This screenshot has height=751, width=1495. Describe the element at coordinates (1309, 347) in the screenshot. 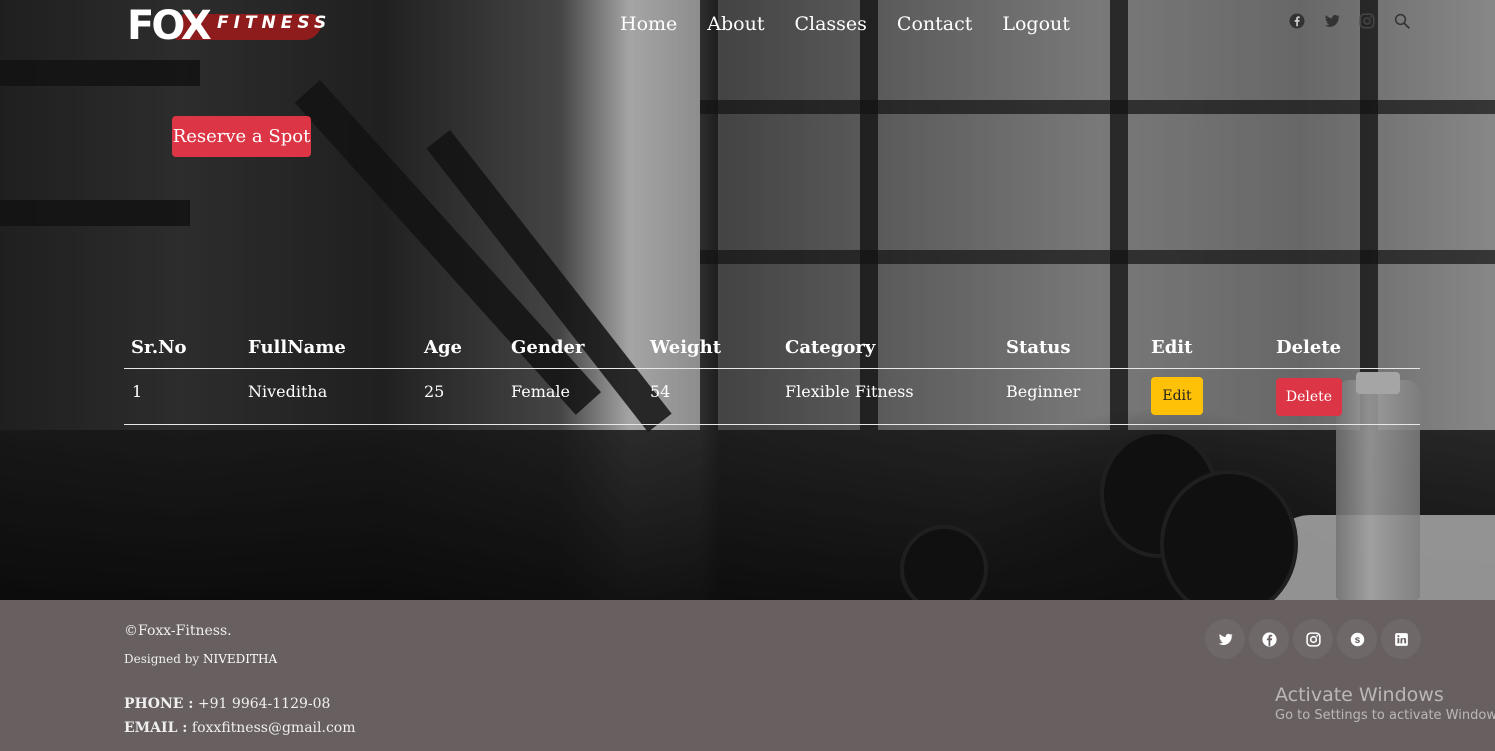

I see `header-delete: Delete` at that location.